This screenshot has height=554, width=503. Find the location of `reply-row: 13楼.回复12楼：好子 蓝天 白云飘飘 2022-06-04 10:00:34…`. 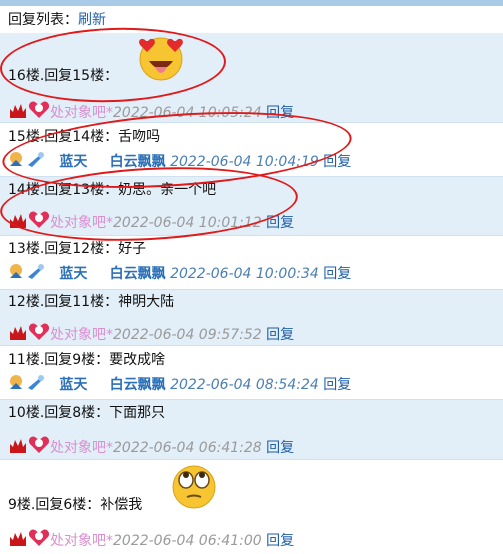

reply-row: 13楼.回复12楼：好子 蓝天 白云飘飘 2022-06-04 10:00:34… is located at coordinates (251, 263).